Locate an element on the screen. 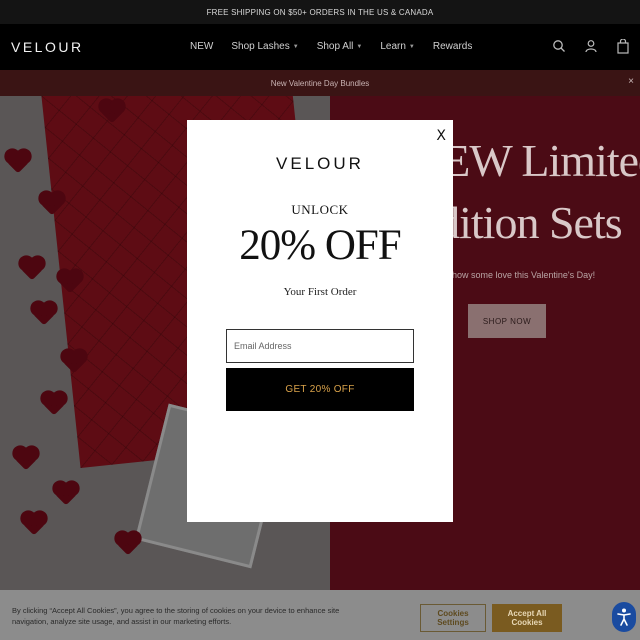 The height and width of the screenshot is (640, 640). nav-item-label: NEW is located at coordinates (202, 46).